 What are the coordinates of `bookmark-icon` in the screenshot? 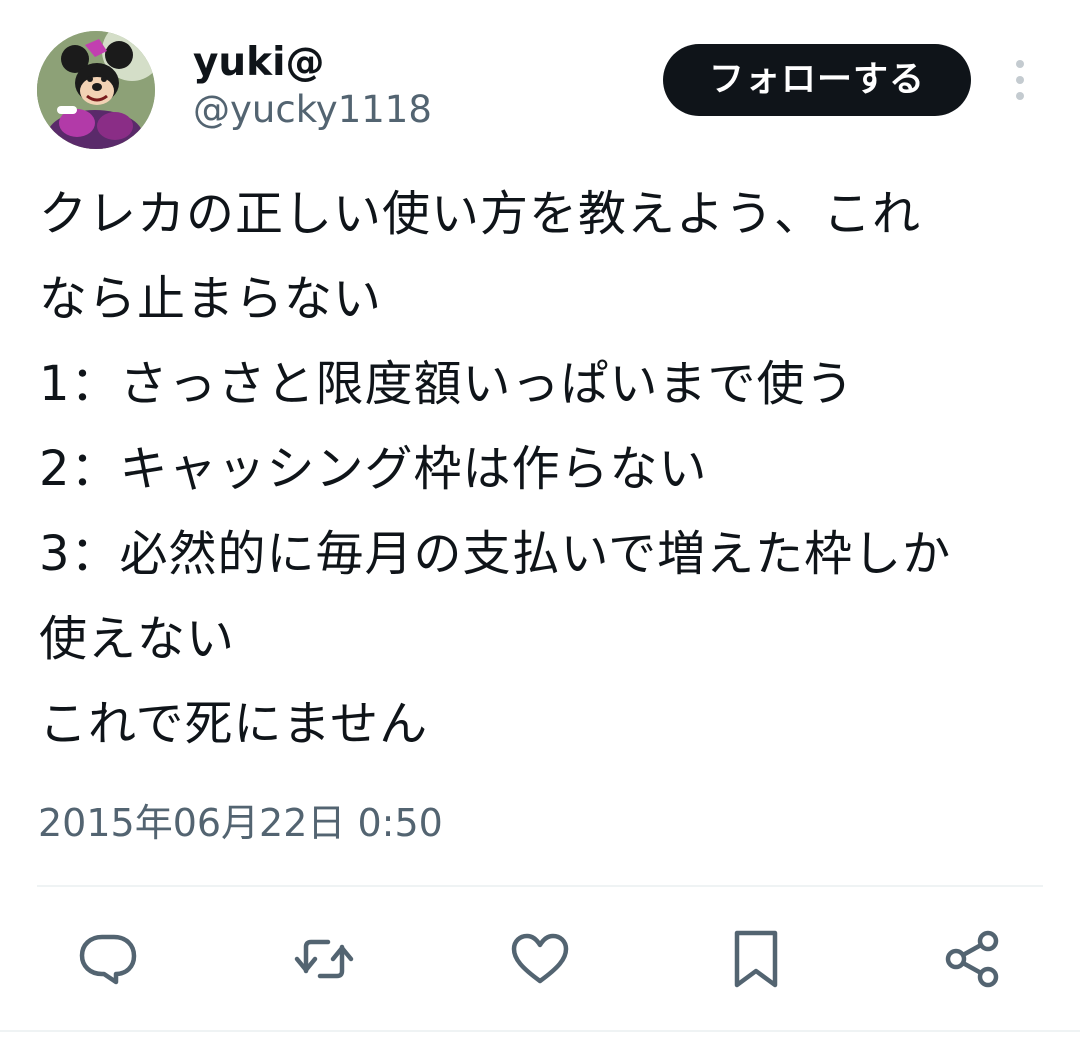 It's located at (756, 959).